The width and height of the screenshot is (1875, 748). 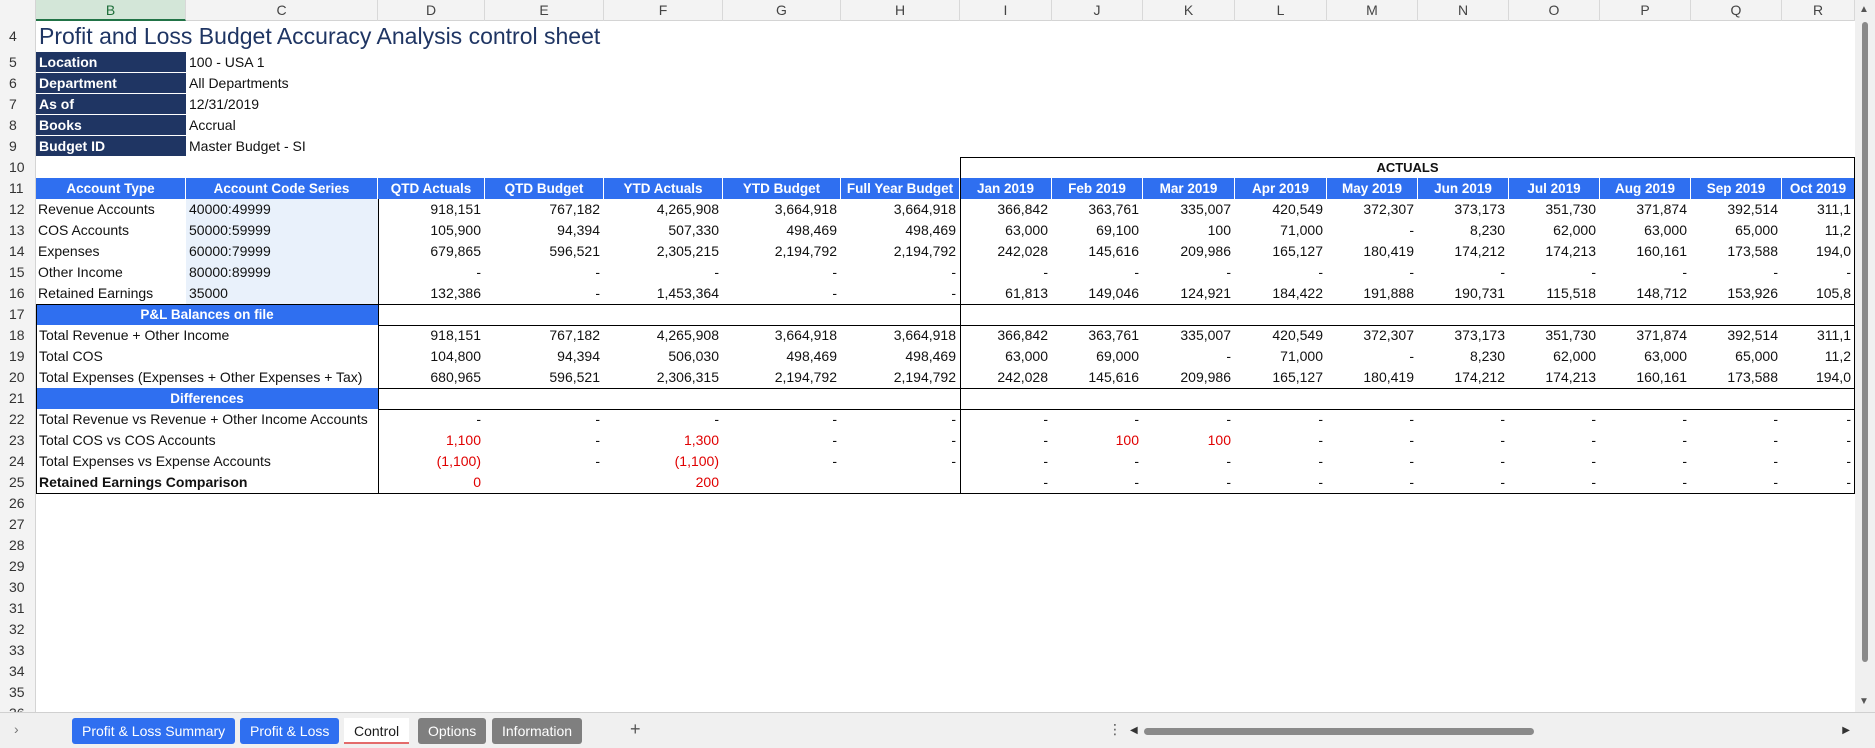 I want to click on table-cell: 2,306,315, so click(x=663, y=377).